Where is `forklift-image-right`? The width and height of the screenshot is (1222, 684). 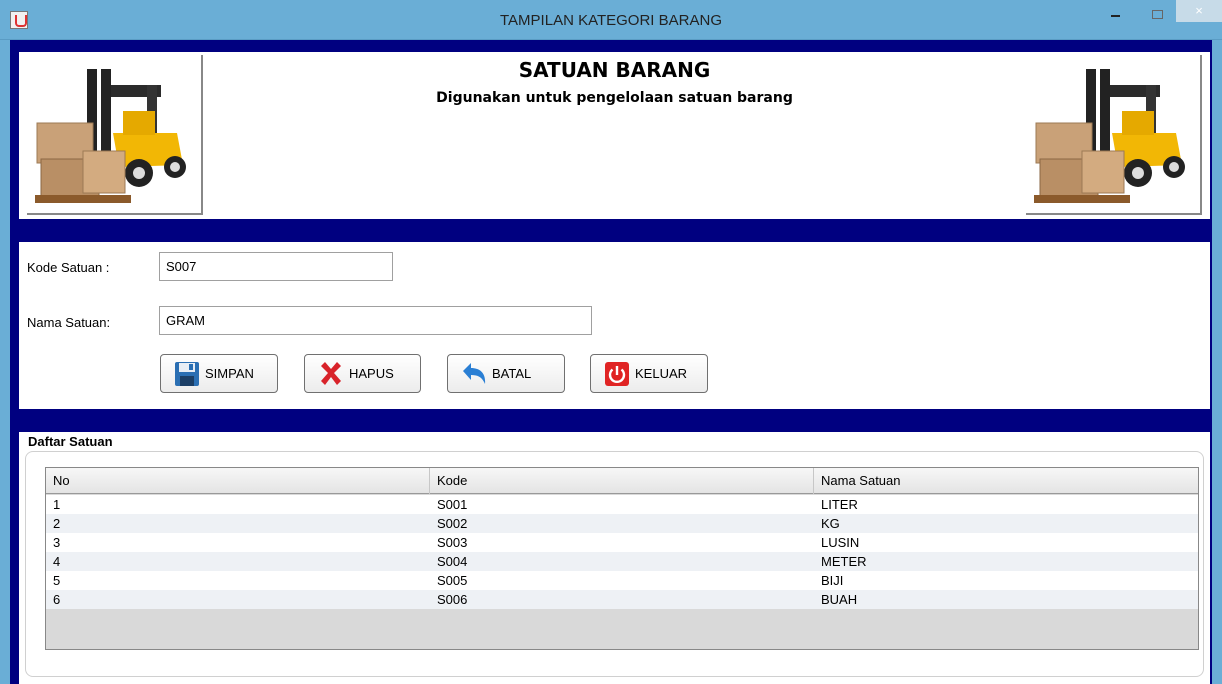 forklift-image-right is located at coordinates (1114, 135).